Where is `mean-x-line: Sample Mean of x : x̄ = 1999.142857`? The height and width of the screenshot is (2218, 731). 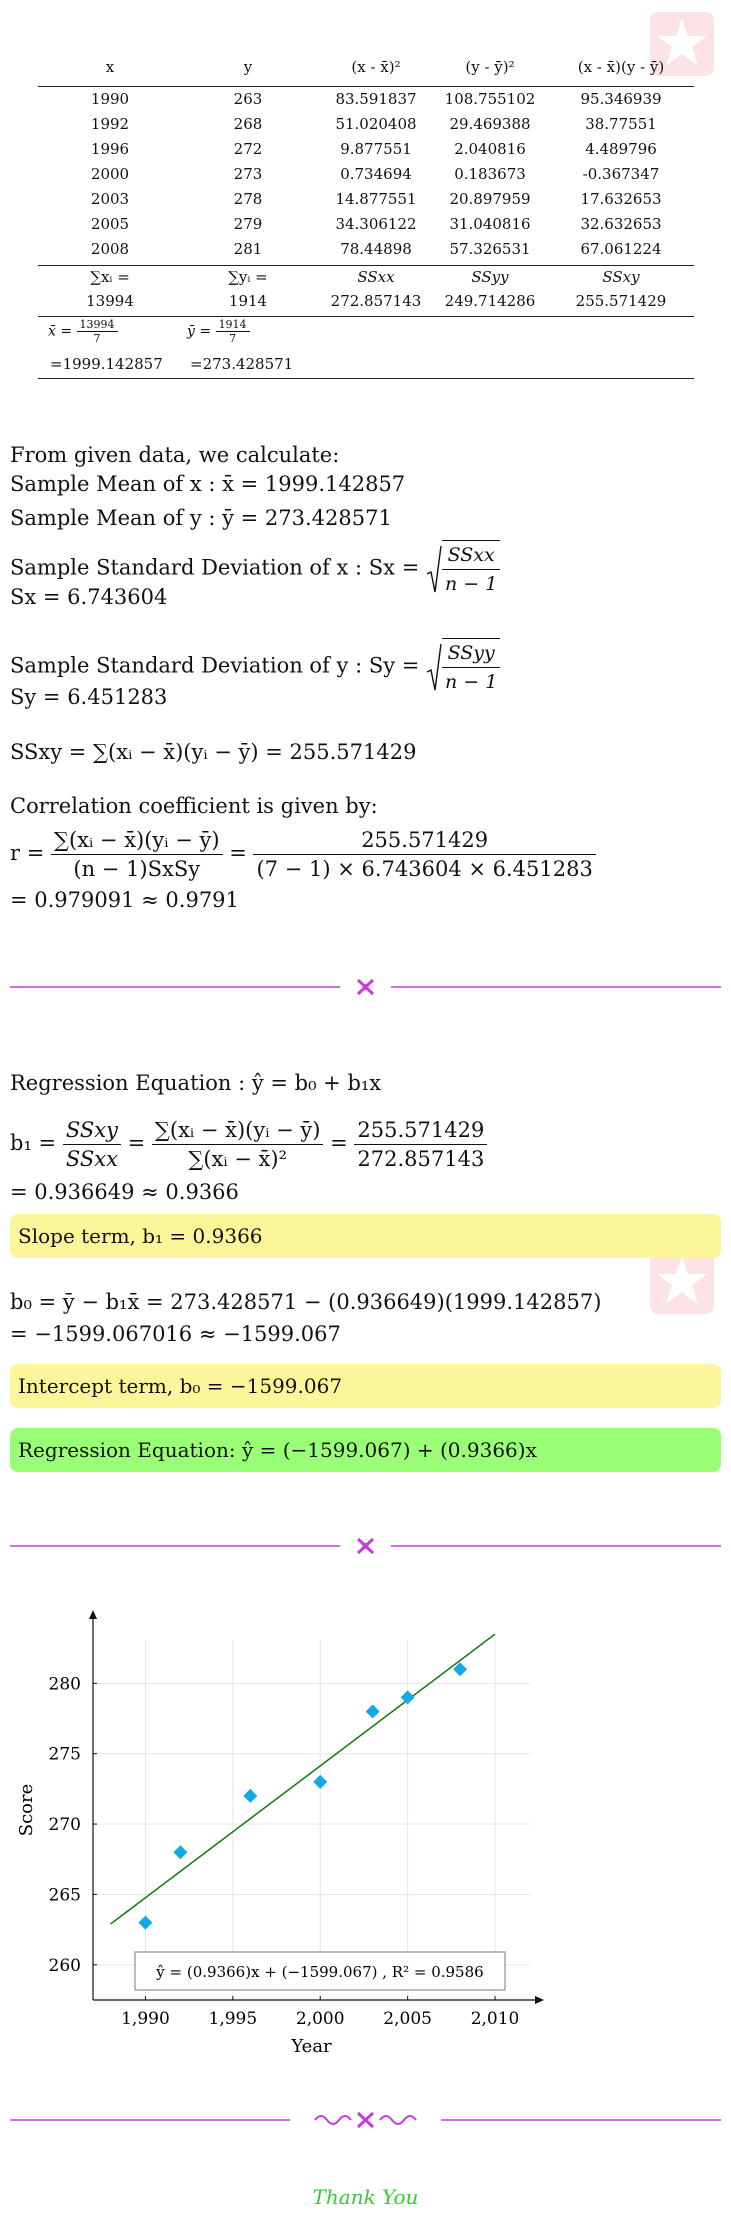
mean-x-line: Sample Mean of x : x̄ = 1999.142857 is located at coordinates (208, 484).